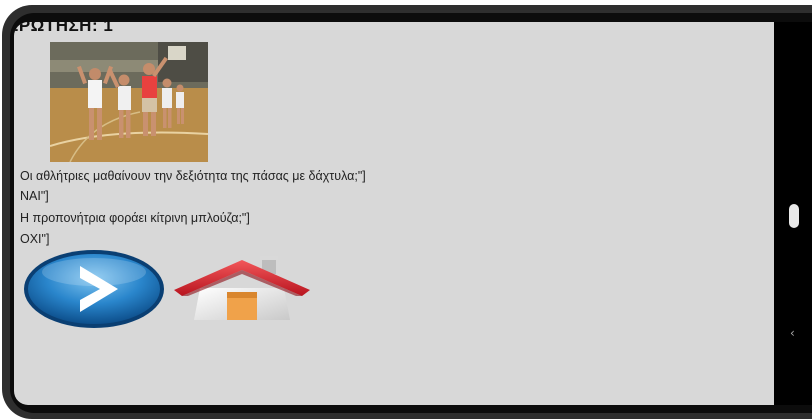 The width and height of the screenshot is (812, 419). What do you see at coordinates (794, 216) in the screenshot?
I see `side-button` at bounding box center [794, 216].